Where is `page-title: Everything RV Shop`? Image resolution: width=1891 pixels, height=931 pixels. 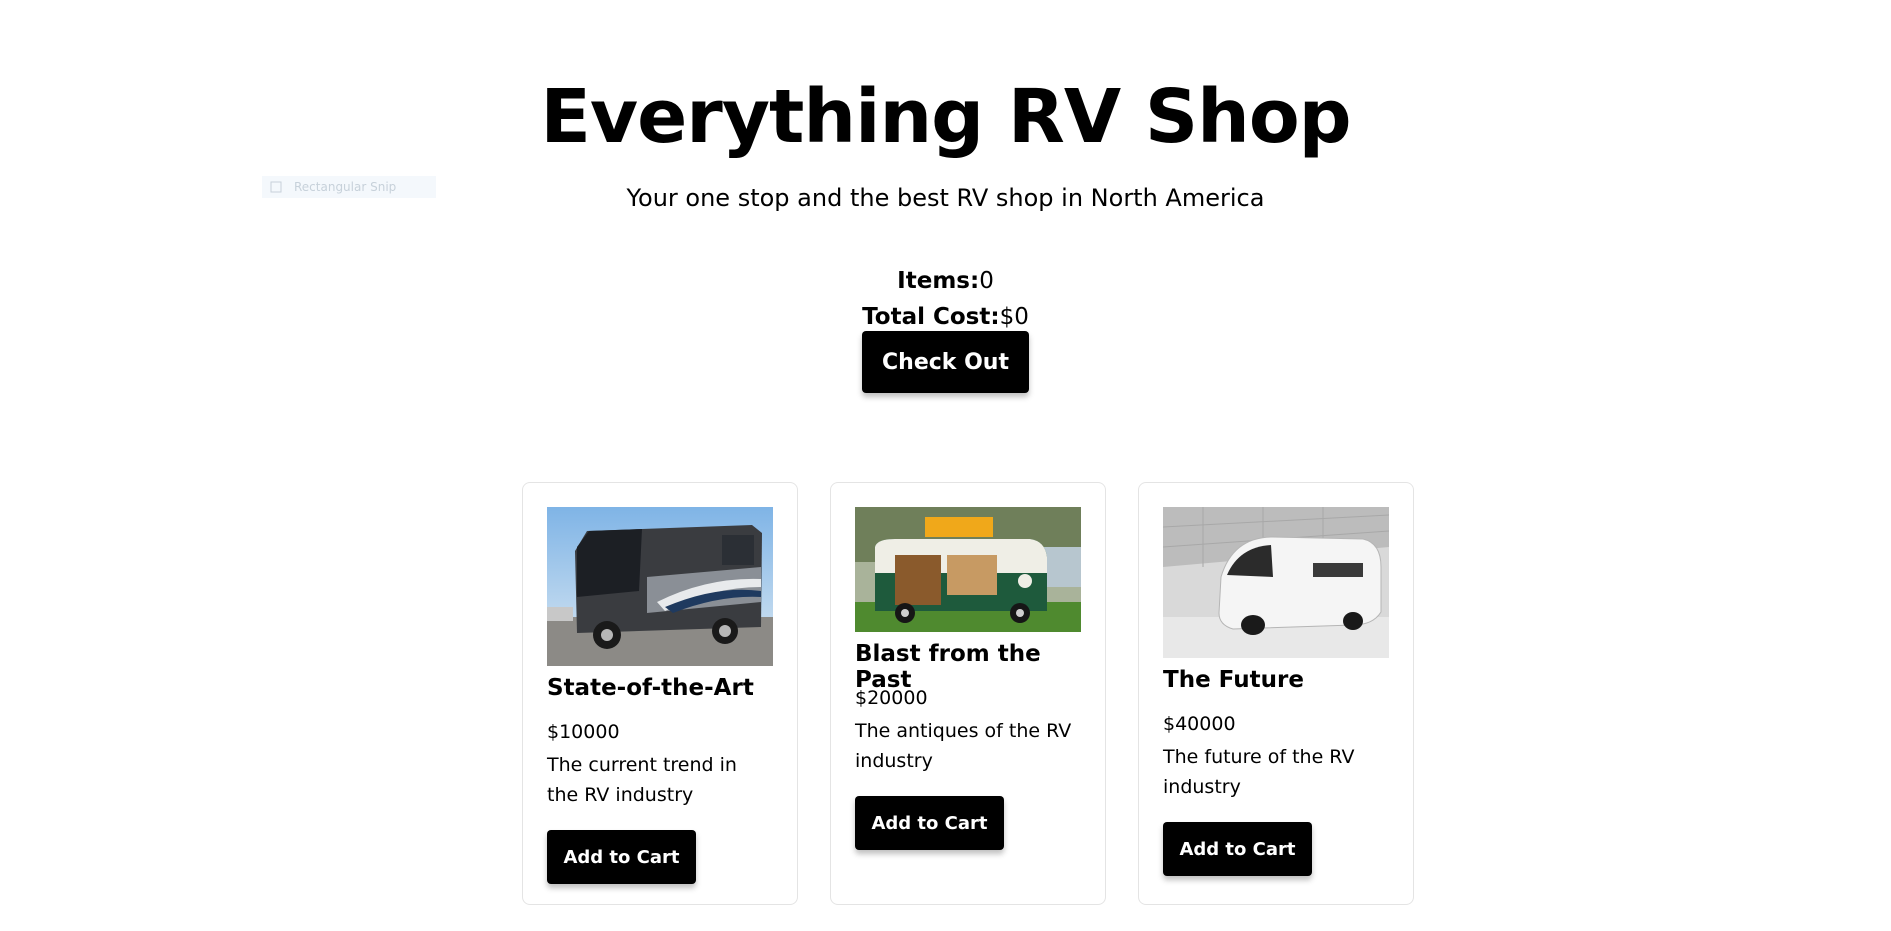 page-title: Everything RV Shop is located at coordinates (945, 117).